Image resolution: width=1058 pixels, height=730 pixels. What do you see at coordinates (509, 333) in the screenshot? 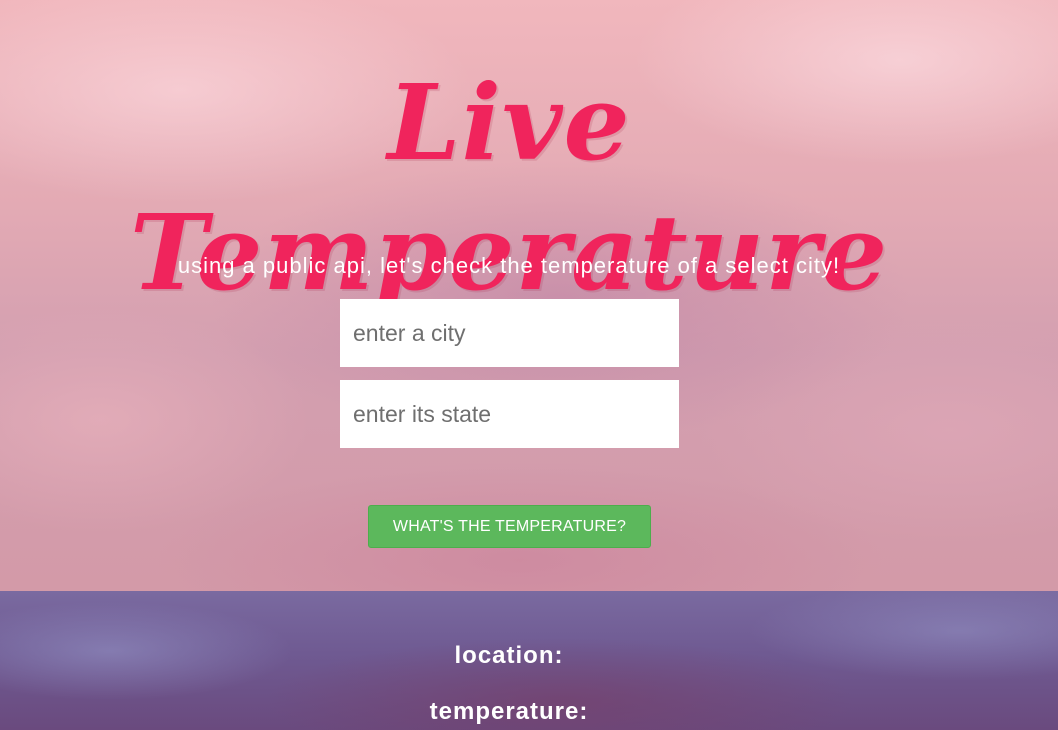
I see `city-input` at bounding box center [509, 333].